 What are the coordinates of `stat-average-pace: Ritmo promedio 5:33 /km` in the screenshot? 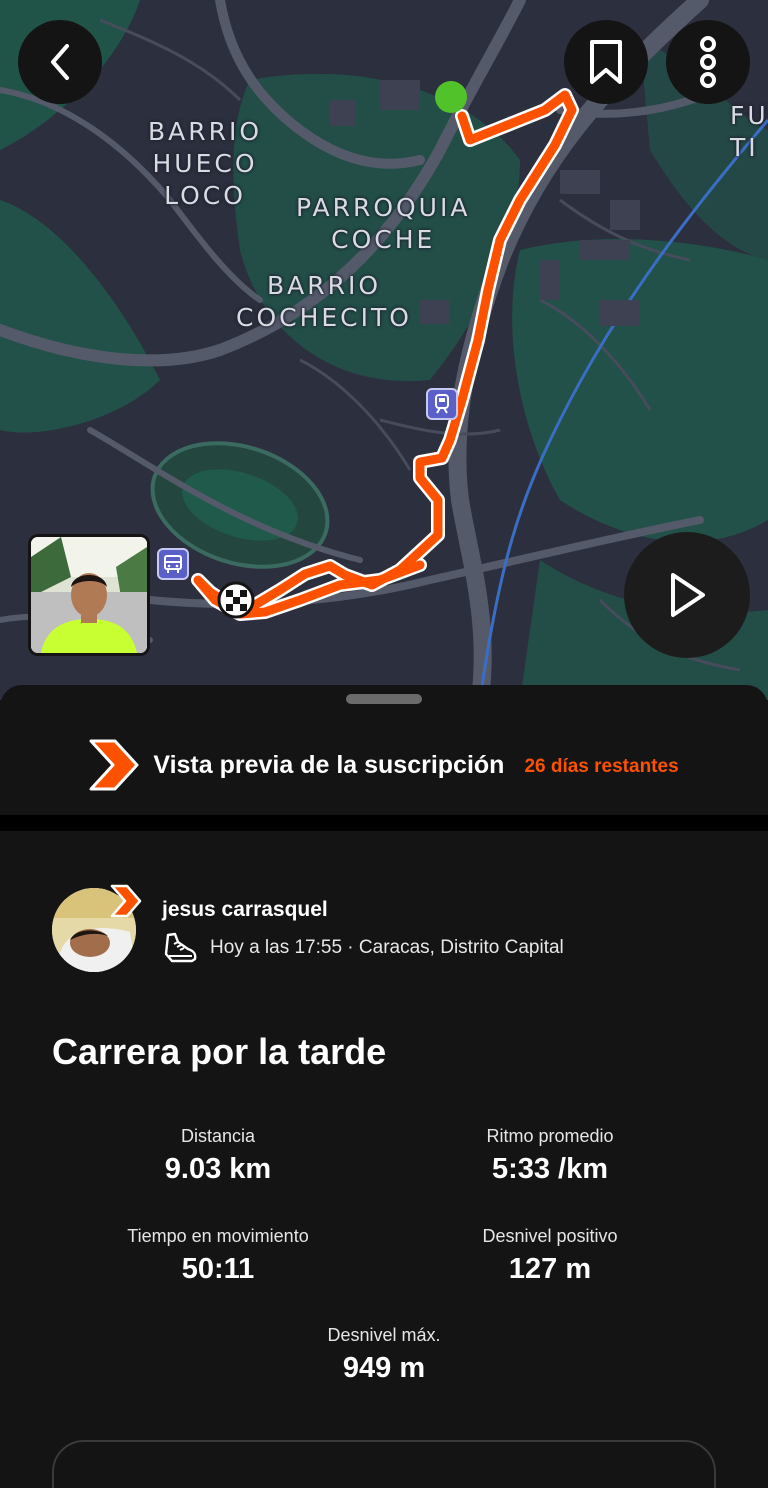 It's located at (550, 1156).